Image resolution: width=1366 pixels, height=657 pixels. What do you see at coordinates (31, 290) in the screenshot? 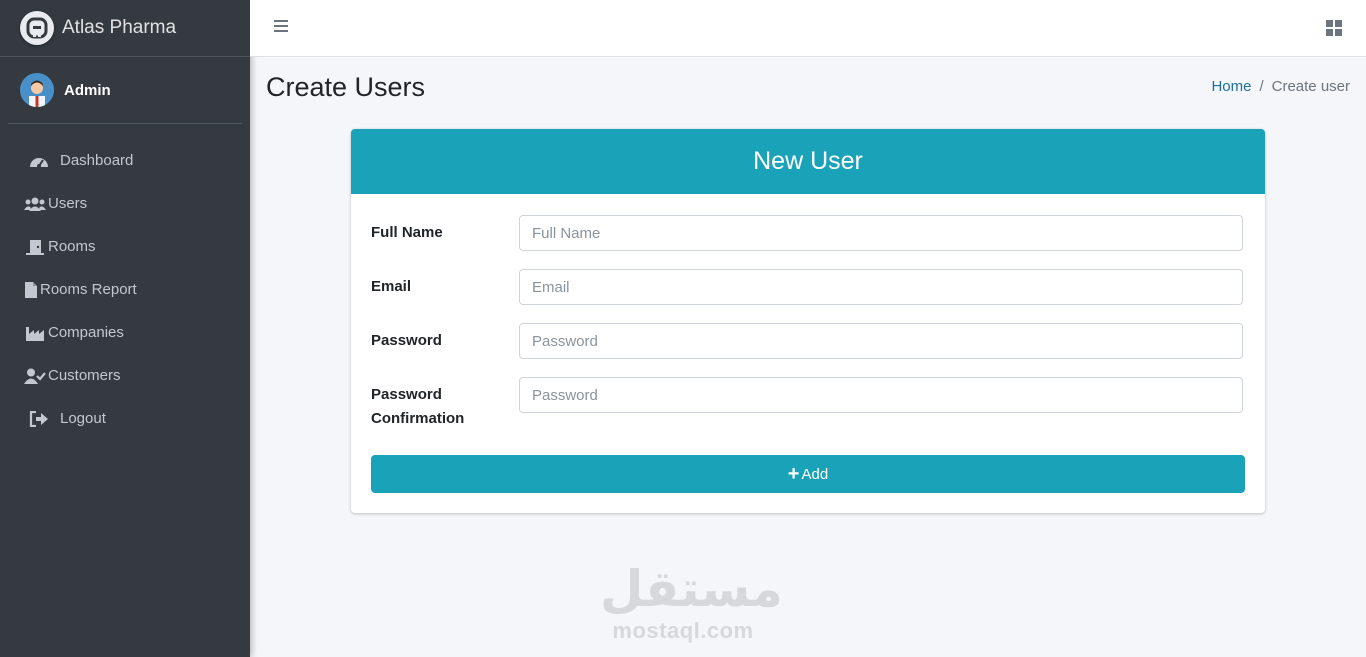
I see `file-icon` at bounding box center [31, 290].